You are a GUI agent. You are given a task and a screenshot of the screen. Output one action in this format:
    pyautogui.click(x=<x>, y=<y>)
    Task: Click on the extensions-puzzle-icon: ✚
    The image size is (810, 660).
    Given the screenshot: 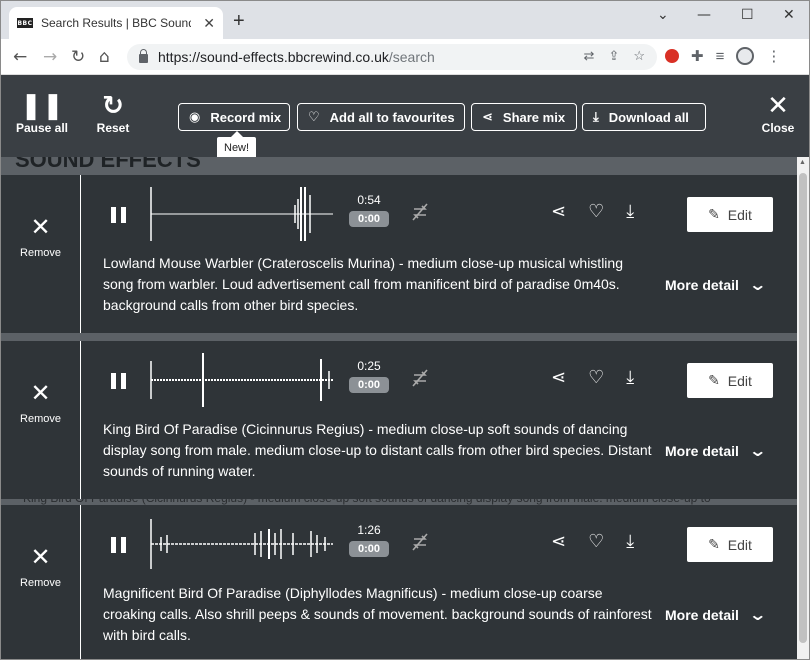 What is the action you would take?
    pyautogui.click(x=697, y=56)
    